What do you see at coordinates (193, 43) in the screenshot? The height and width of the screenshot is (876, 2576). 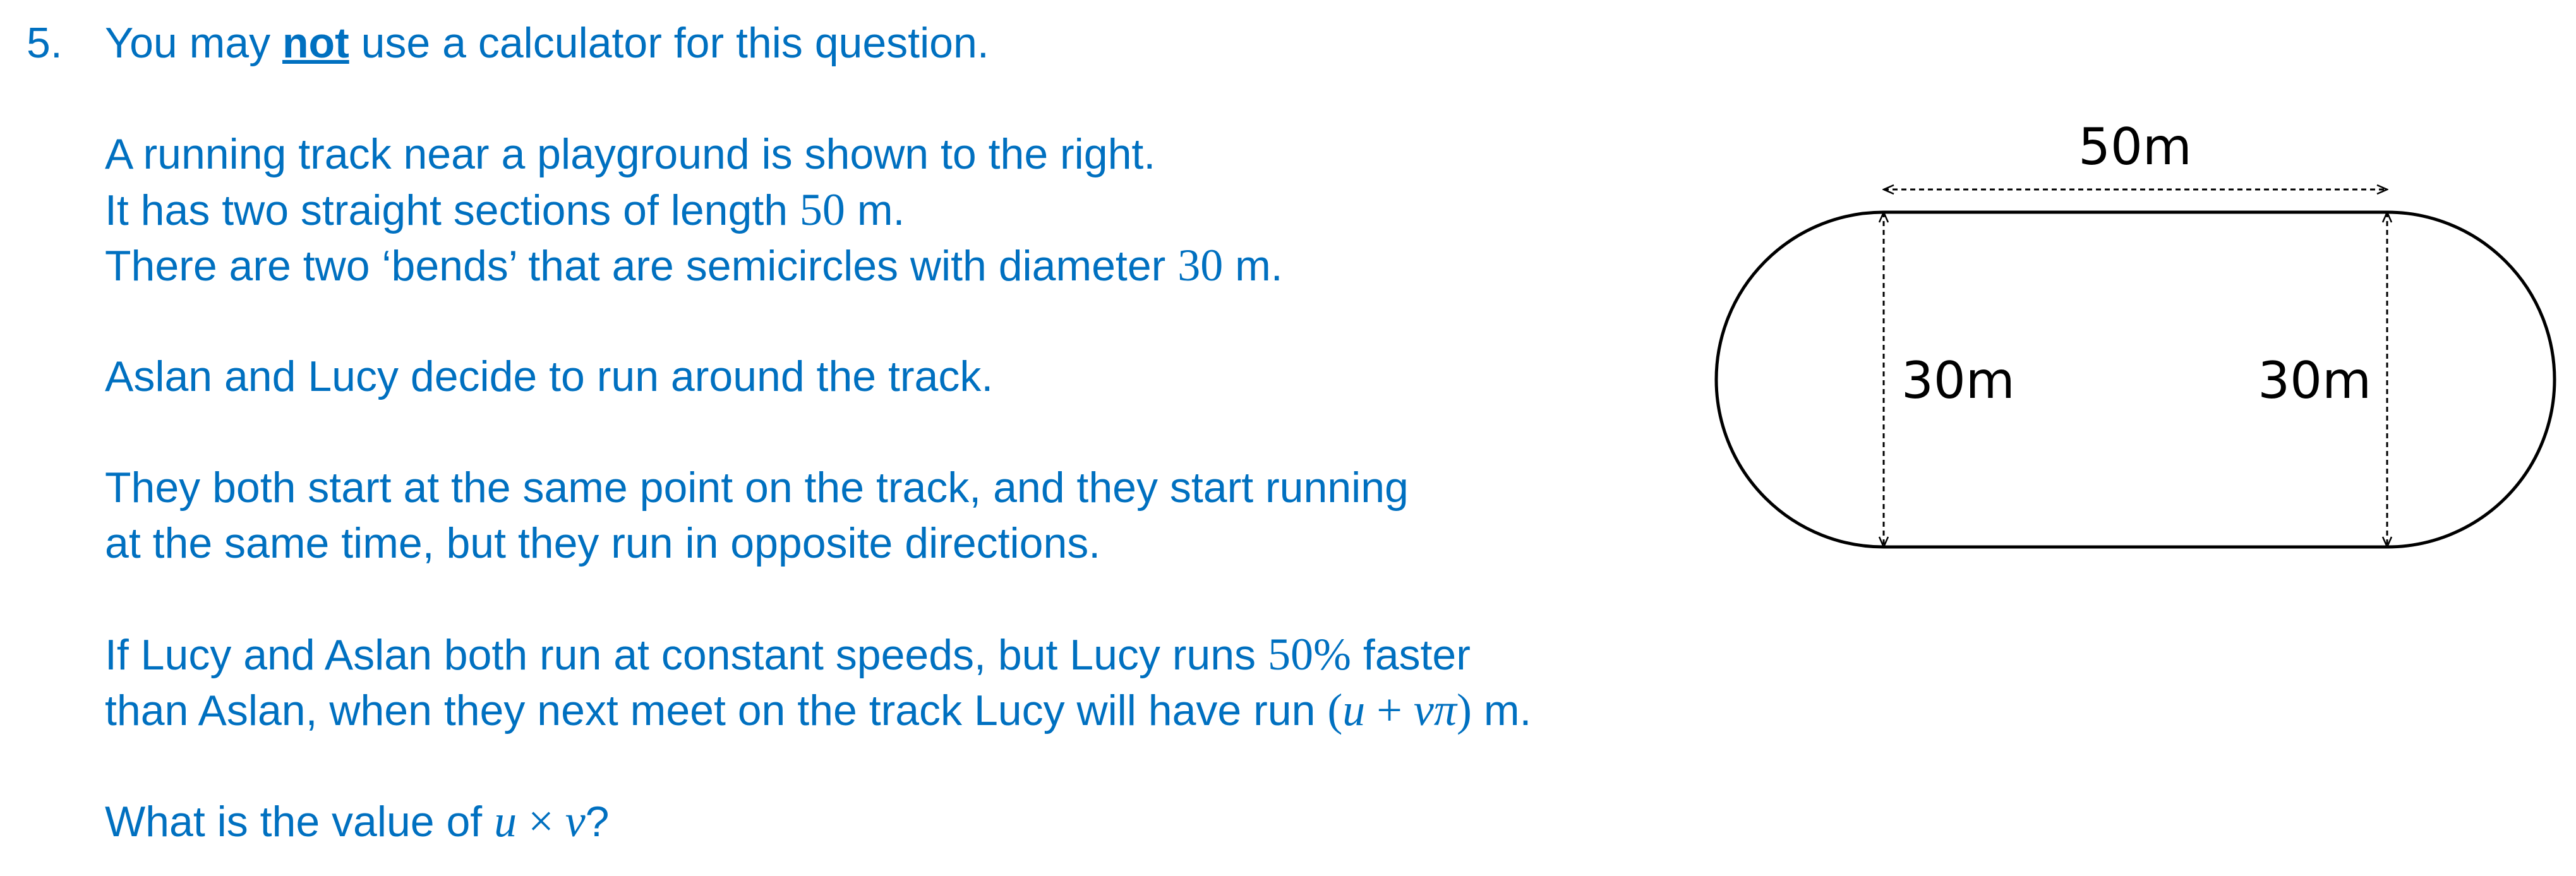 I see `instruction-text-start: You may` at bounding box center [193, 43].